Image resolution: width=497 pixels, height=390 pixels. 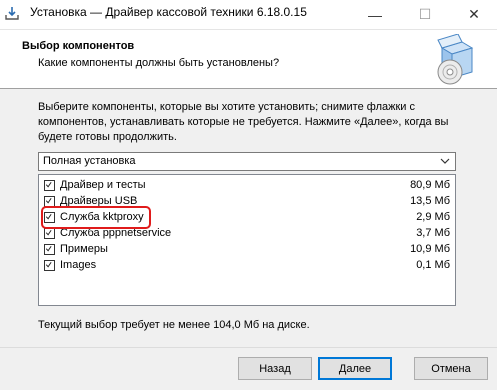 I want to click on page-title: Выбор компонентов, so click(x=78, y=46).